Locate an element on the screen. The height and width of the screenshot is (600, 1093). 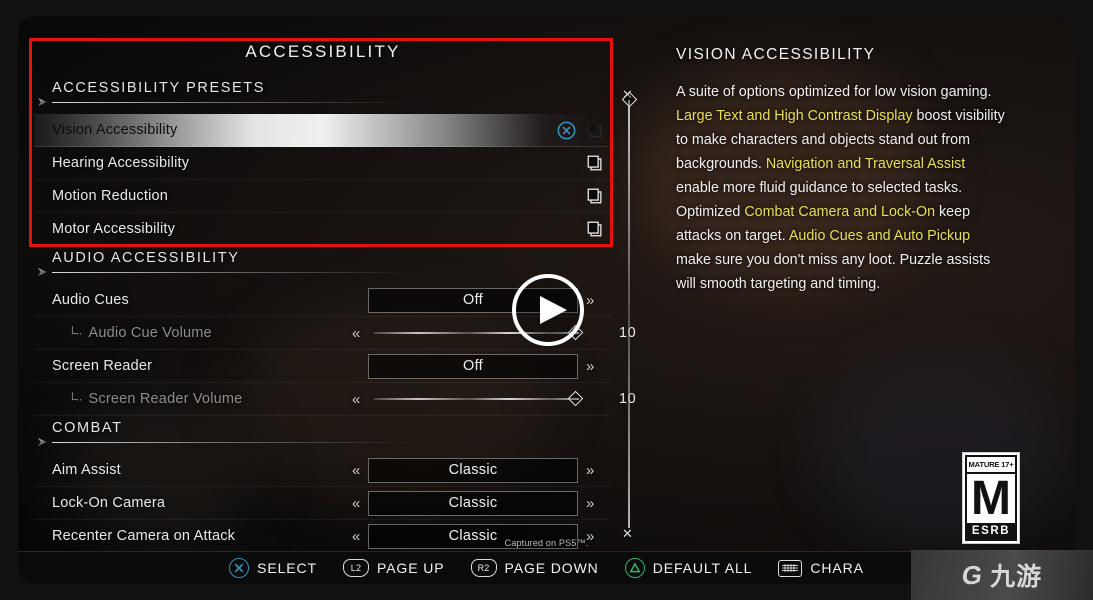
site-watermark: G 九游 is located at coordinates (1002, 575).